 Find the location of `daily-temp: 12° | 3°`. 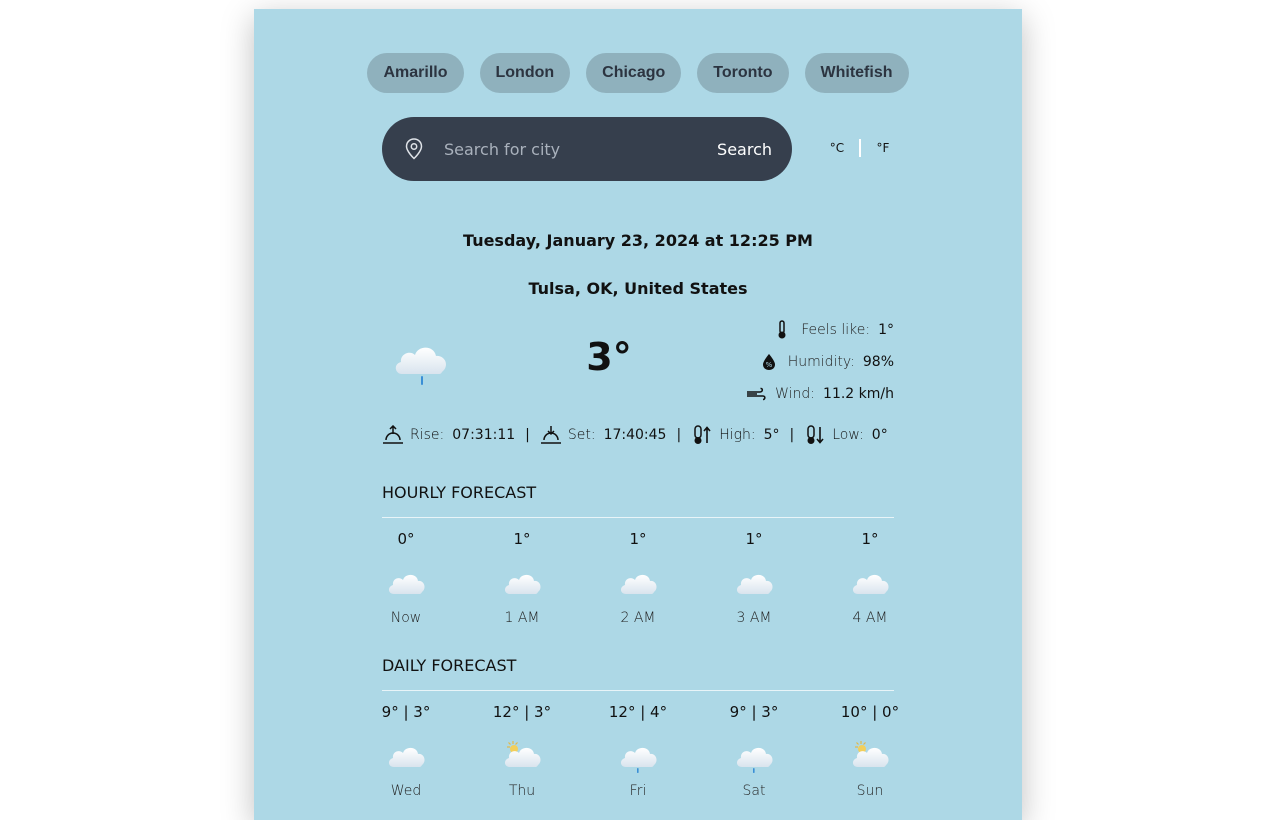

daily-temp: 12° | 3° is located at coordinates (522, 712).